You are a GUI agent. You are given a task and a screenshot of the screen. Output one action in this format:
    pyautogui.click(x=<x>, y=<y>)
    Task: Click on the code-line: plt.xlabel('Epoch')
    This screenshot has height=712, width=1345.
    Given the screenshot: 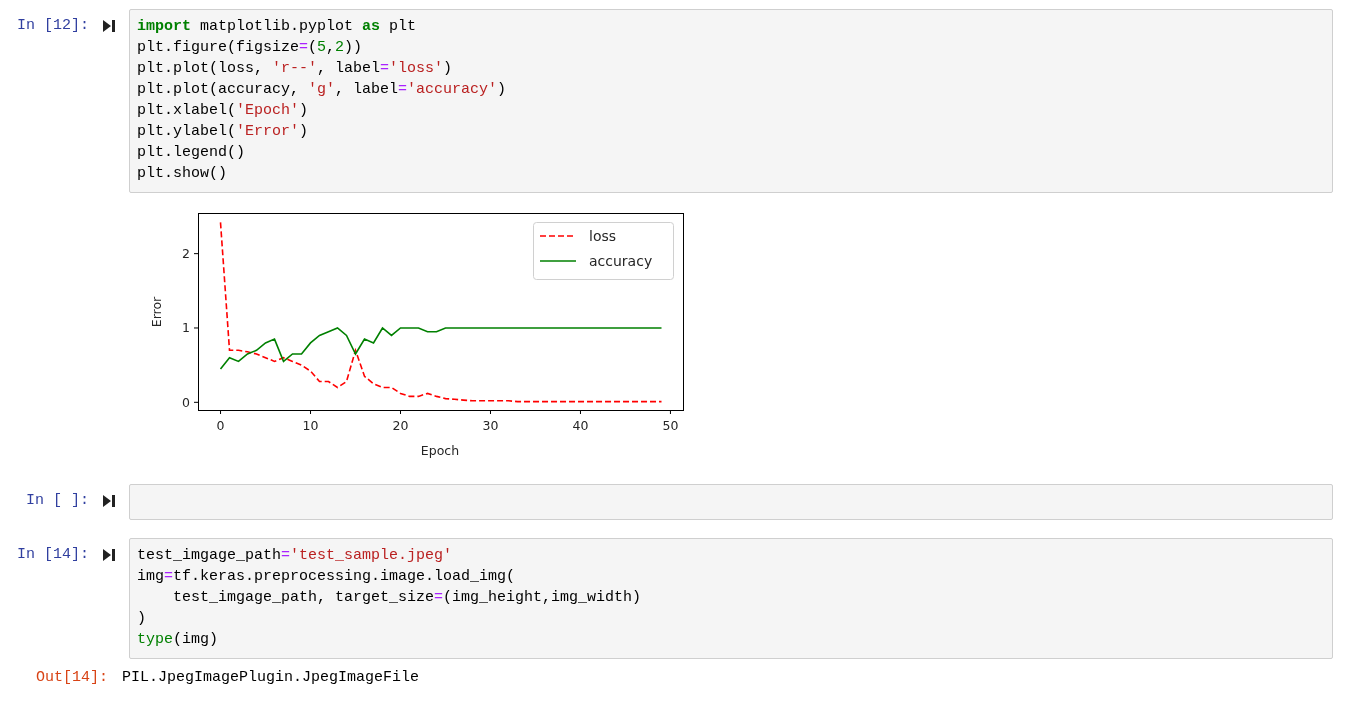 What is the action you would take?
    pyautogui.click(x=223, y=111)
    